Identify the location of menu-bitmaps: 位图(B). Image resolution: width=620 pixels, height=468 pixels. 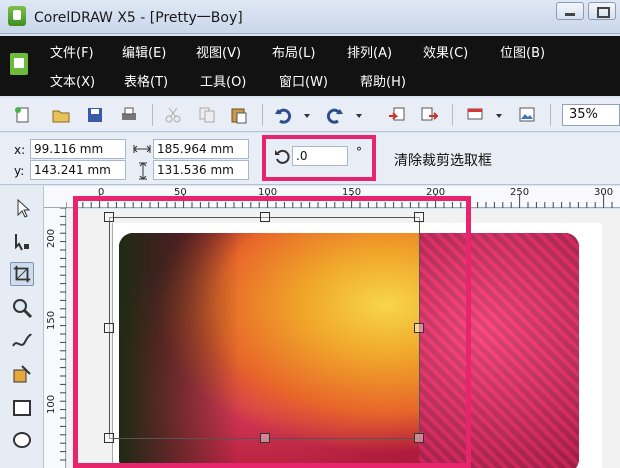
(522, 51).